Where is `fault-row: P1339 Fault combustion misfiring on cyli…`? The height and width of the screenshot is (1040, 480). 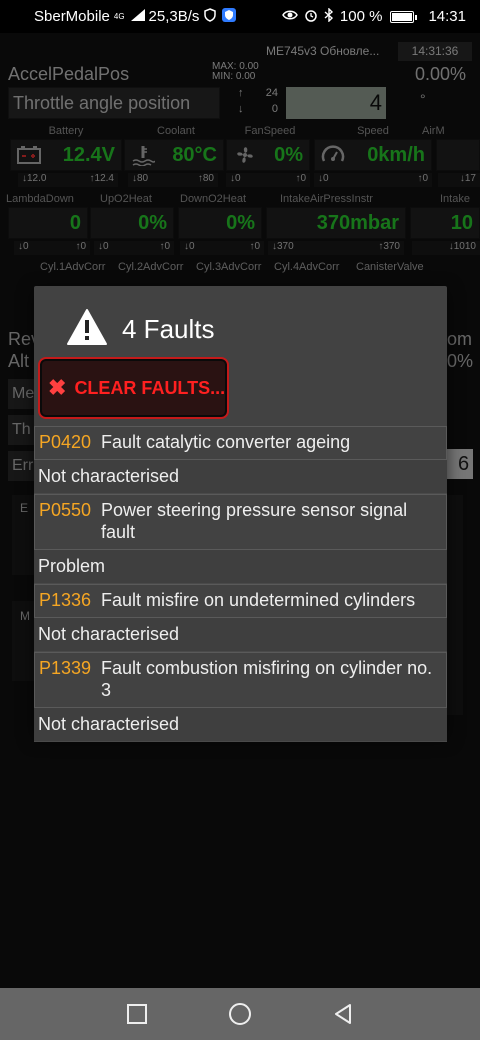
fault-row: P1339 Fault combustion misfiring on cyli… is located at coordinates (240, 680).